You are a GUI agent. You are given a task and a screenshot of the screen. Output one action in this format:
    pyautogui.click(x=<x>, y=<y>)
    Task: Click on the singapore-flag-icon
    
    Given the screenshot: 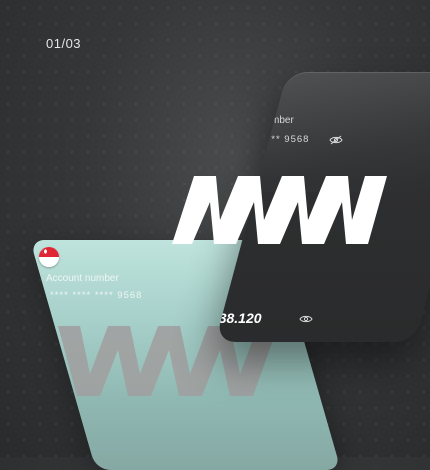 What is the action you would take?
    pyautogui.click(x=49, y=257)
    